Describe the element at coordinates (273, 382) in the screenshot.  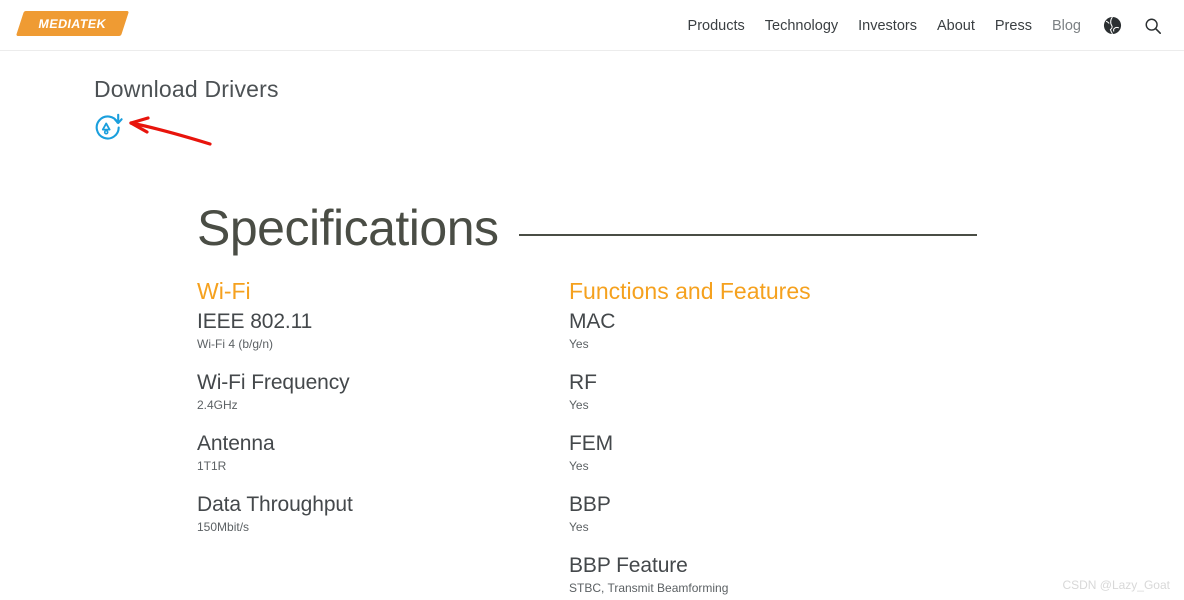
I see `spec-label: Wi-Fi Frequency` at that location.